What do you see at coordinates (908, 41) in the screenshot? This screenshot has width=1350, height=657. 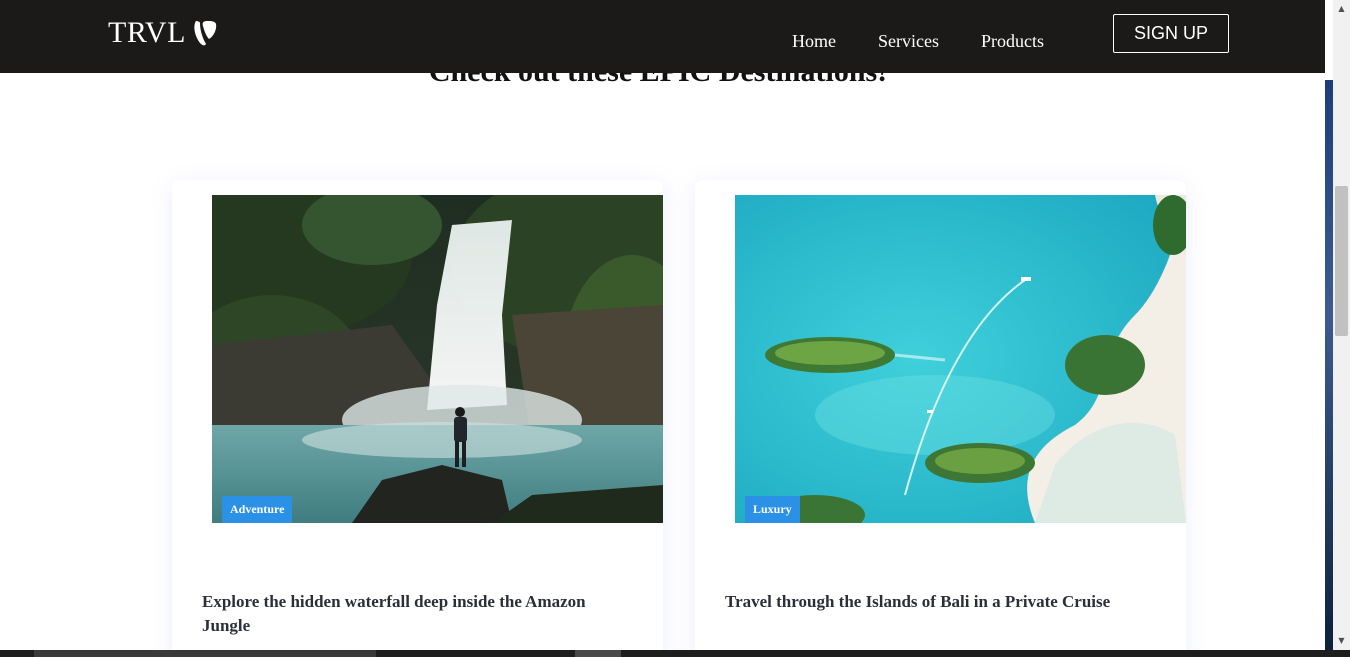 I see `nav-services-link: Services` at bounding box center [908, 41].